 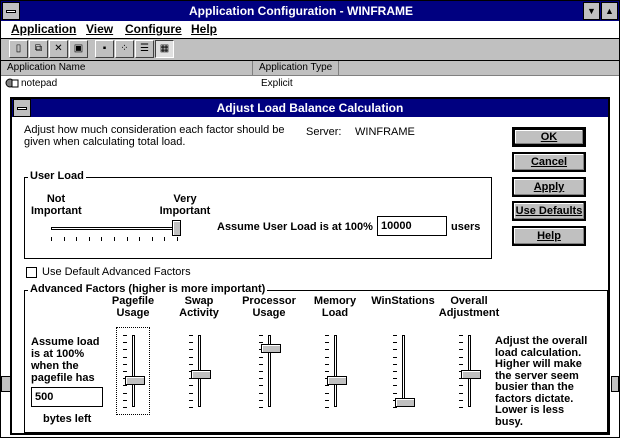 I want to click on not-important-label: Not Important, so click(x=56, y=205).